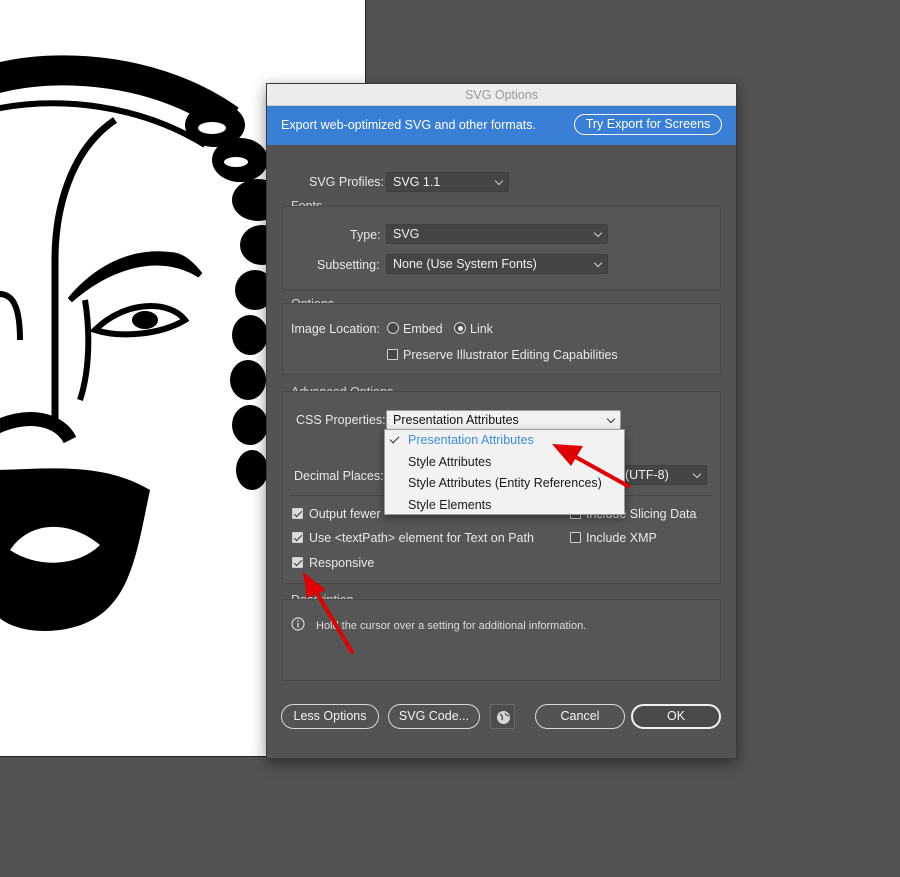 The height and width of the screenshot is (877, 900). Describe the element at coordinates (417, 182) in the screenshot. I see `svg-profiles-value: SVG 1.1` at that location.